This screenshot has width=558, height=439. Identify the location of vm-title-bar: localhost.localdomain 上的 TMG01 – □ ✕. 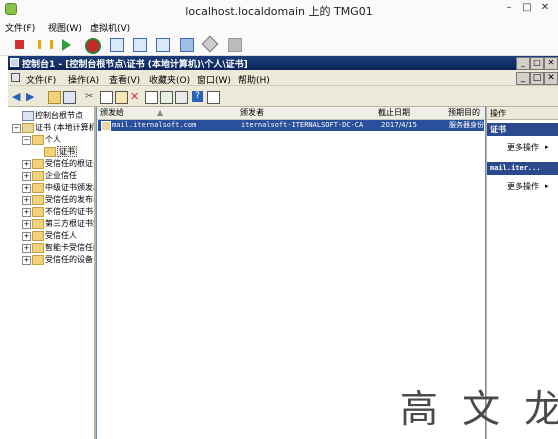
(279, 9).